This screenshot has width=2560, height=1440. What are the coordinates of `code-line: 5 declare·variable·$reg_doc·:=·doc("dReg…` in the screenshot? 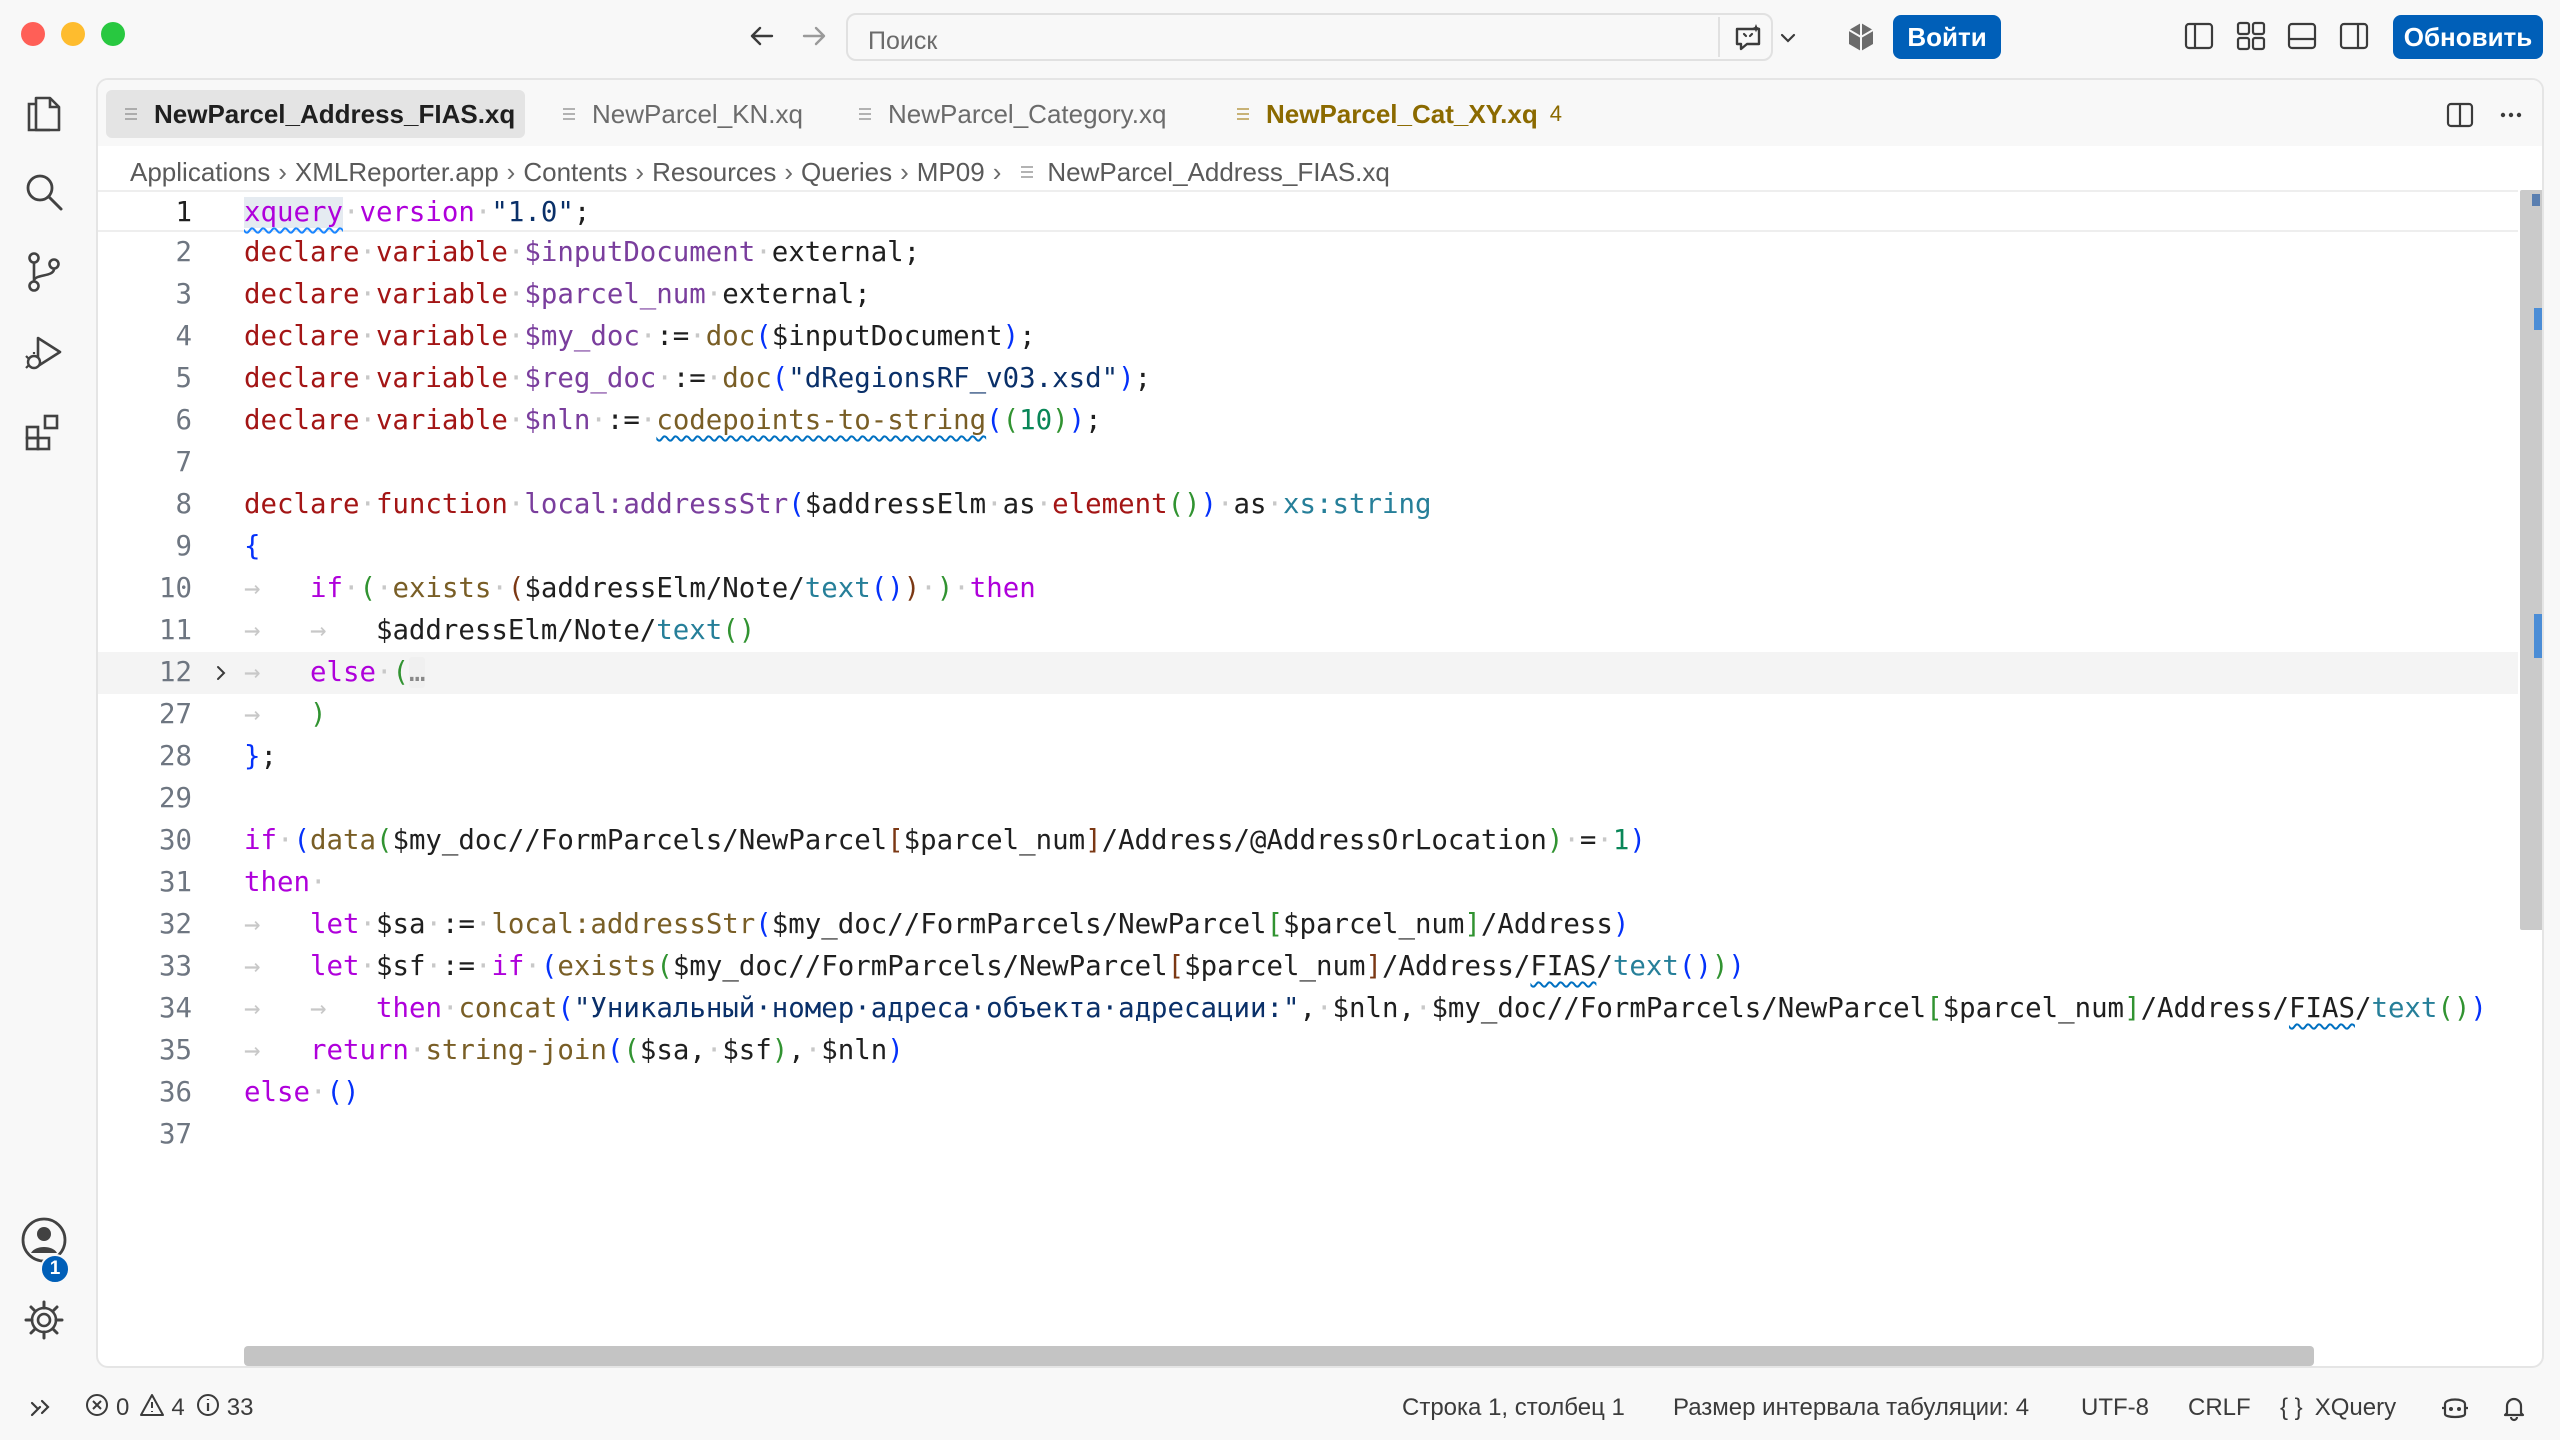 It's located at (1308, 379).